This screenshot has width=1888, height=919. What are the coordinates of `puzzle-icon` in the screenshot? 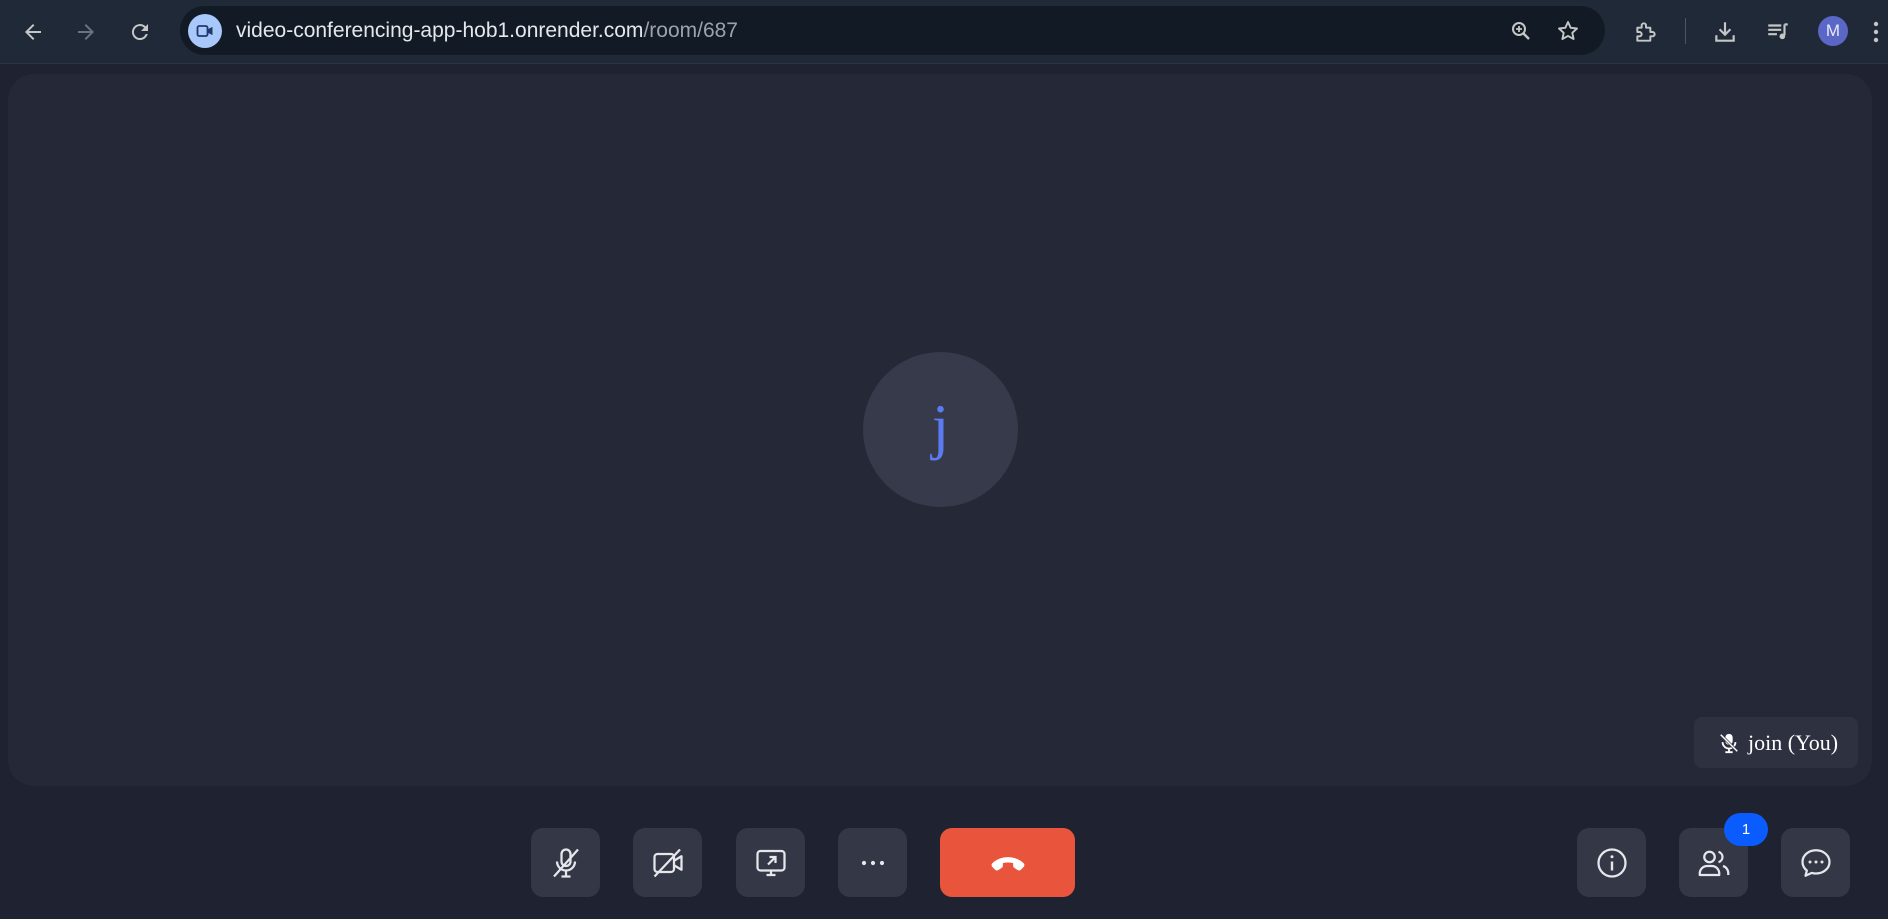 It's located at (1646, 32).